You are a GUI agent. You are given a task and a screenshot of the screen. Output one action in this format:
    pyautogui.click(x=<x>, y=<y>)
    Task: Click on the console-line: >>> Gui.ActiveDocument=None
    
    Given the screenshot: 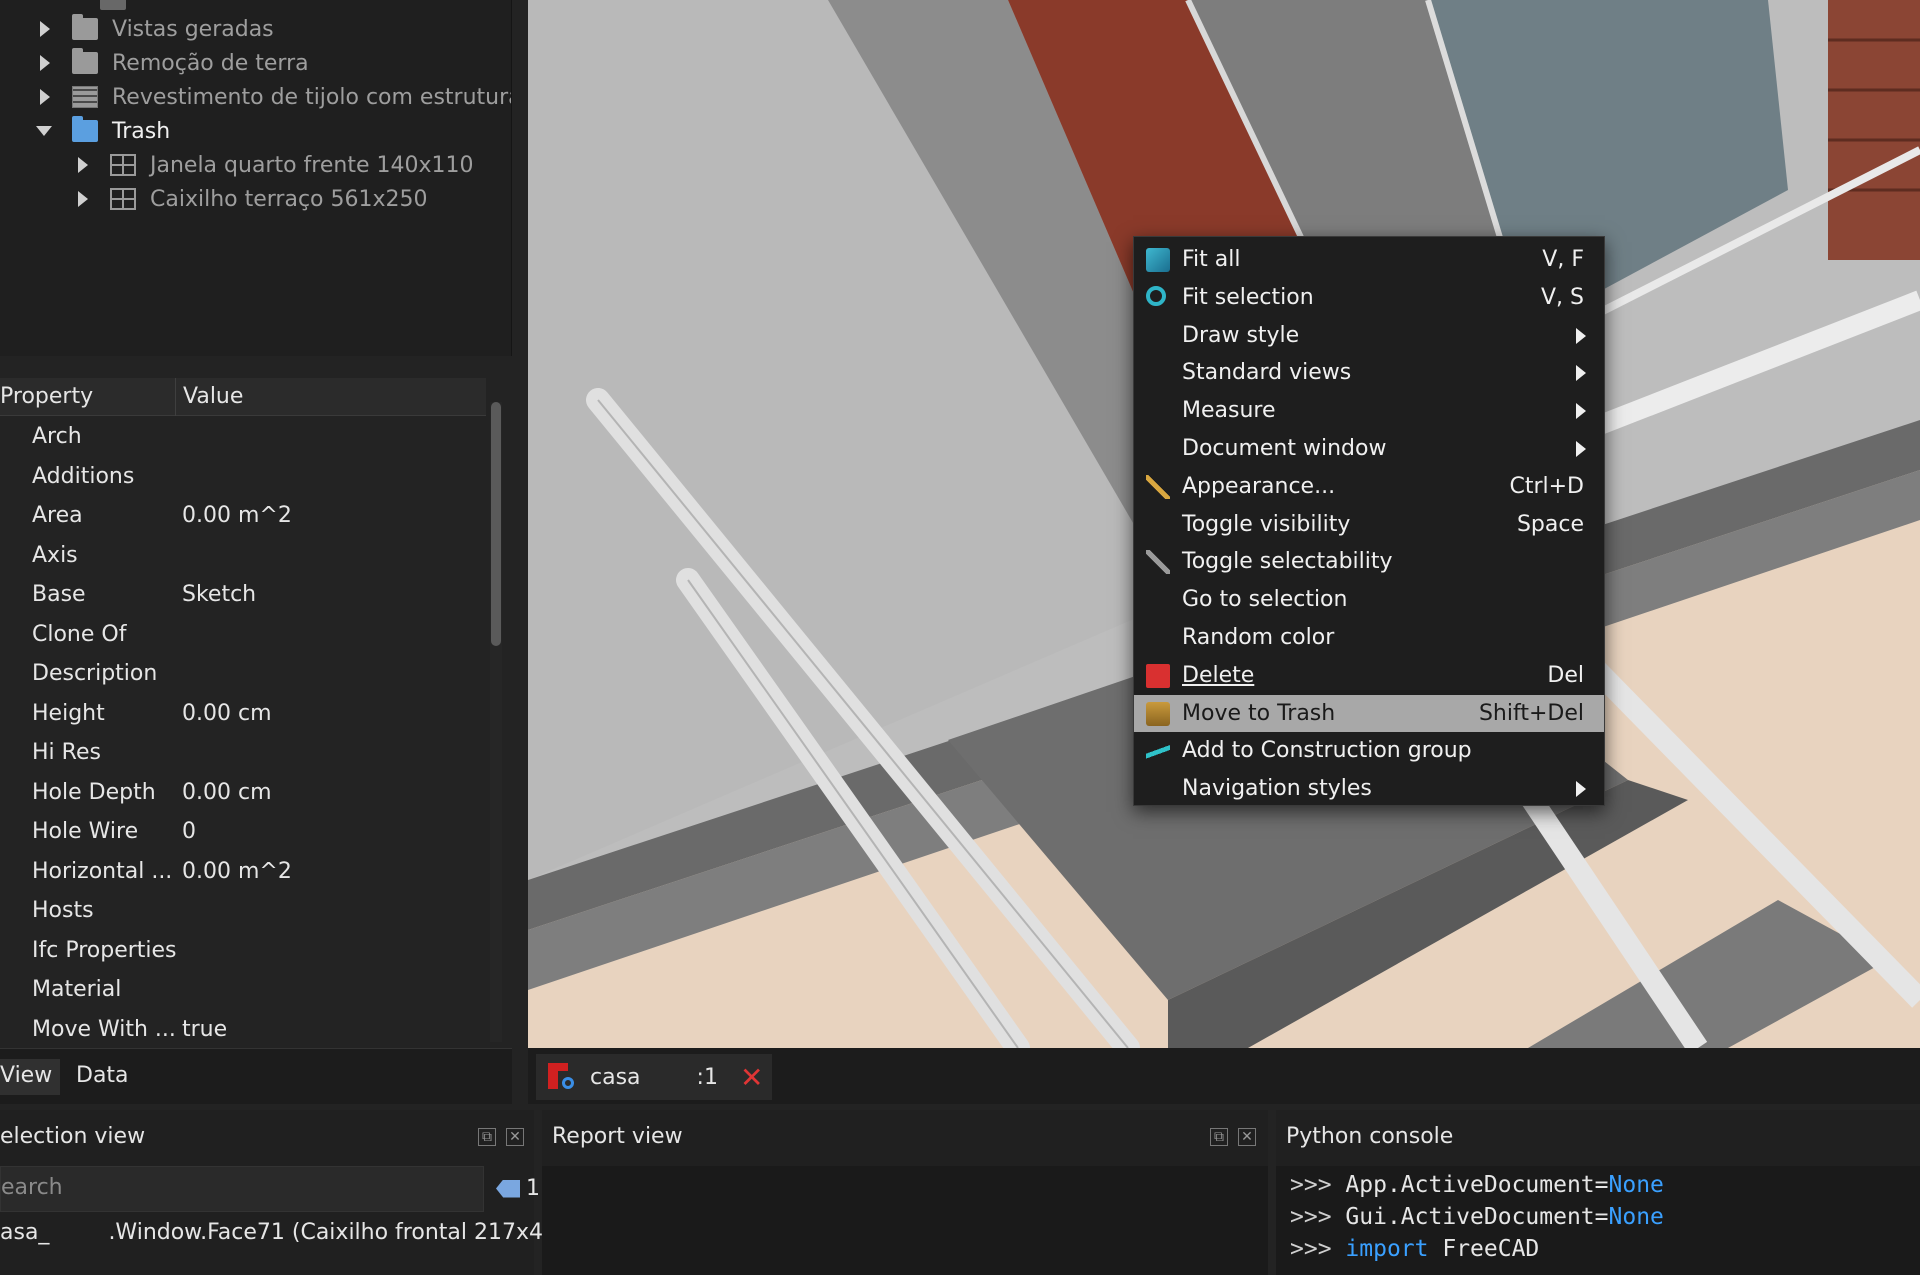 What is the action you would take?
    pyautogui.click(x=1605, y=1220)
    